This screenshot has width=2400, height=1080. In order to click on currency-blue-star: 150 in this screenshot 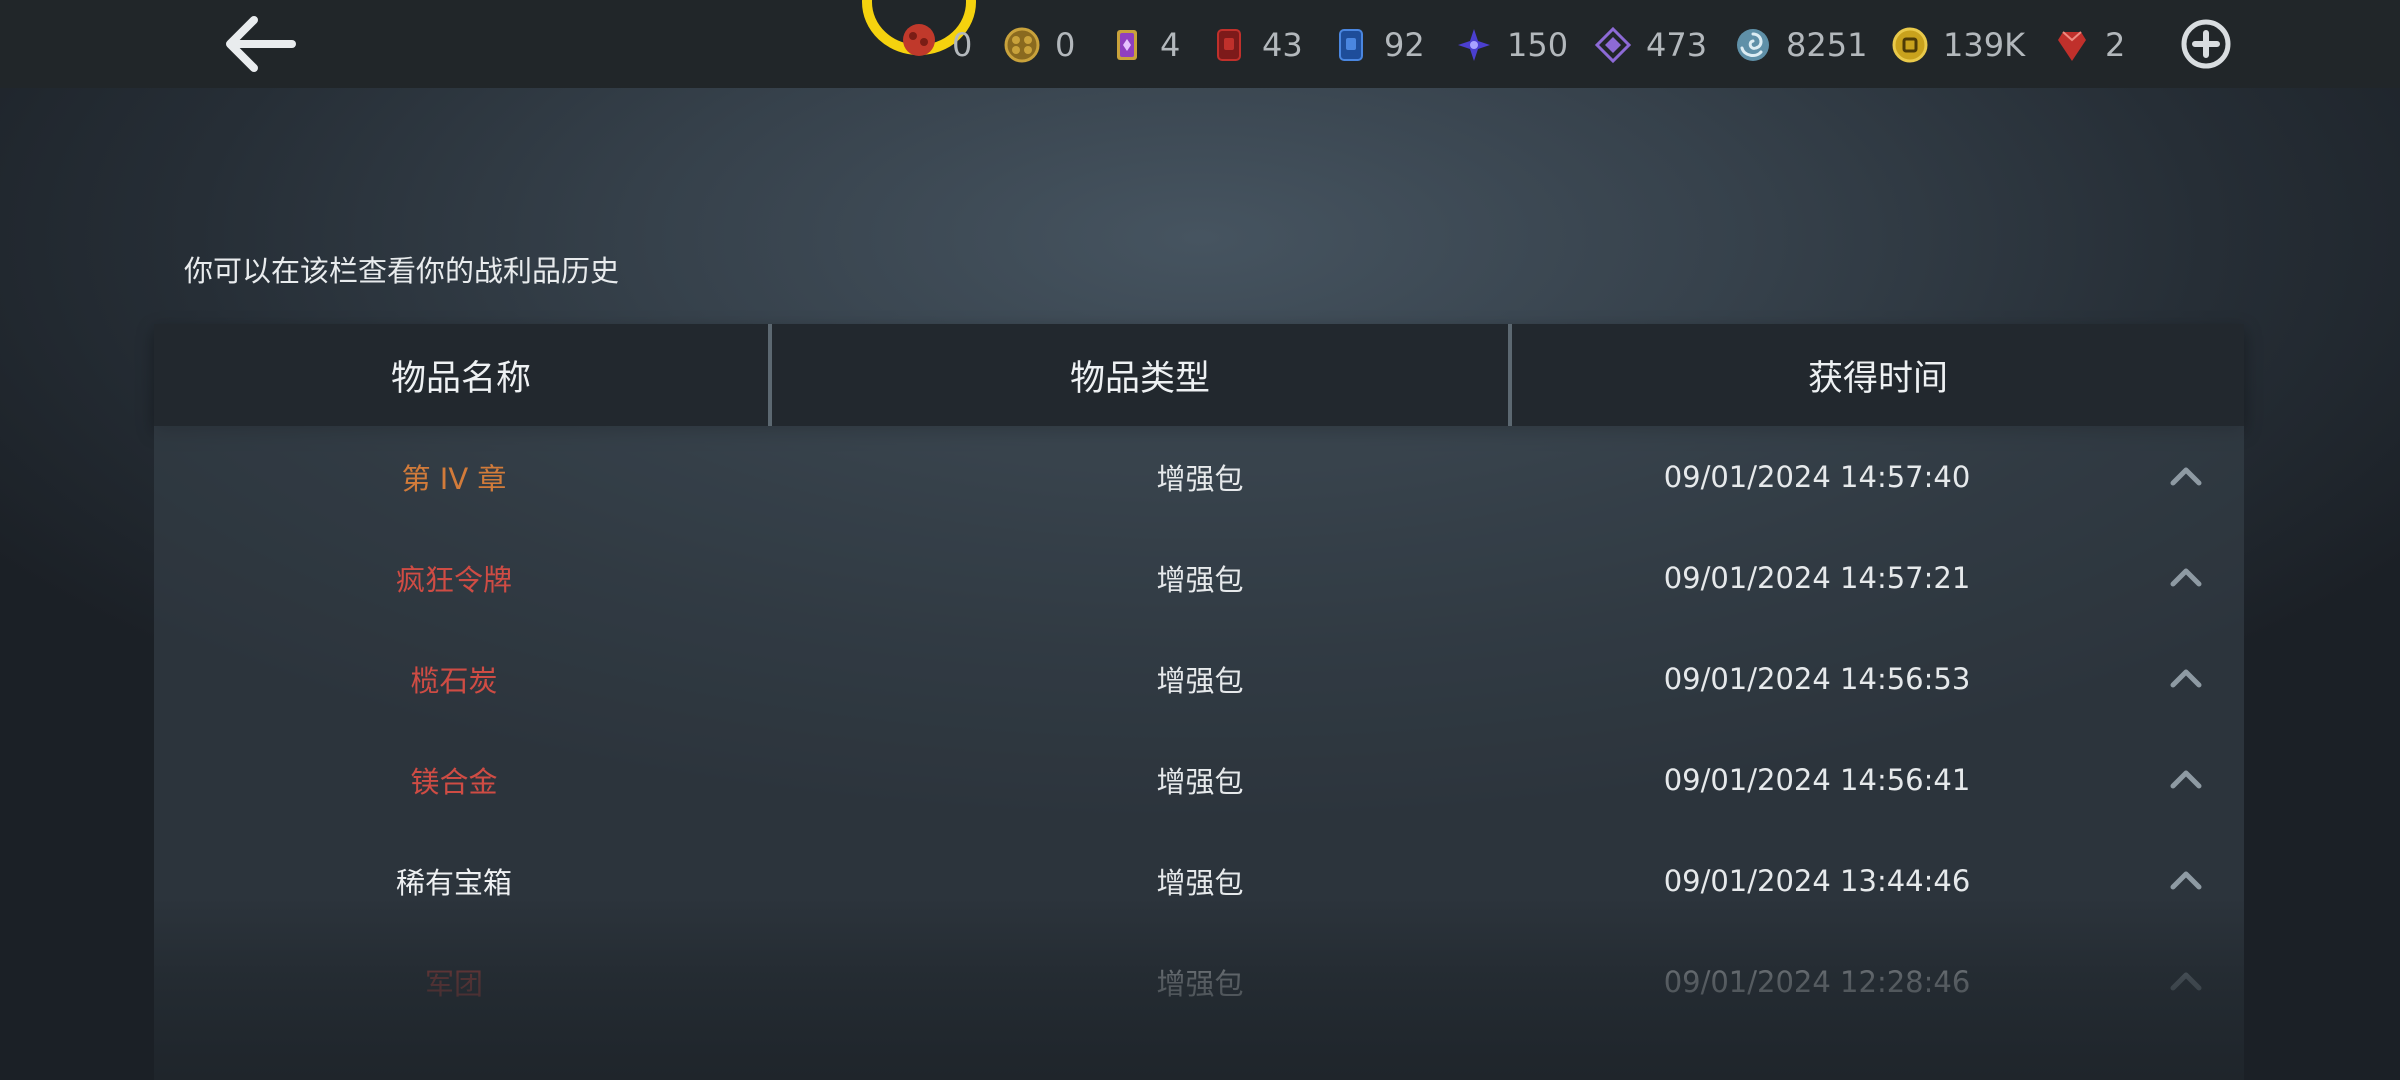, I will do `click(1511, 45)`.